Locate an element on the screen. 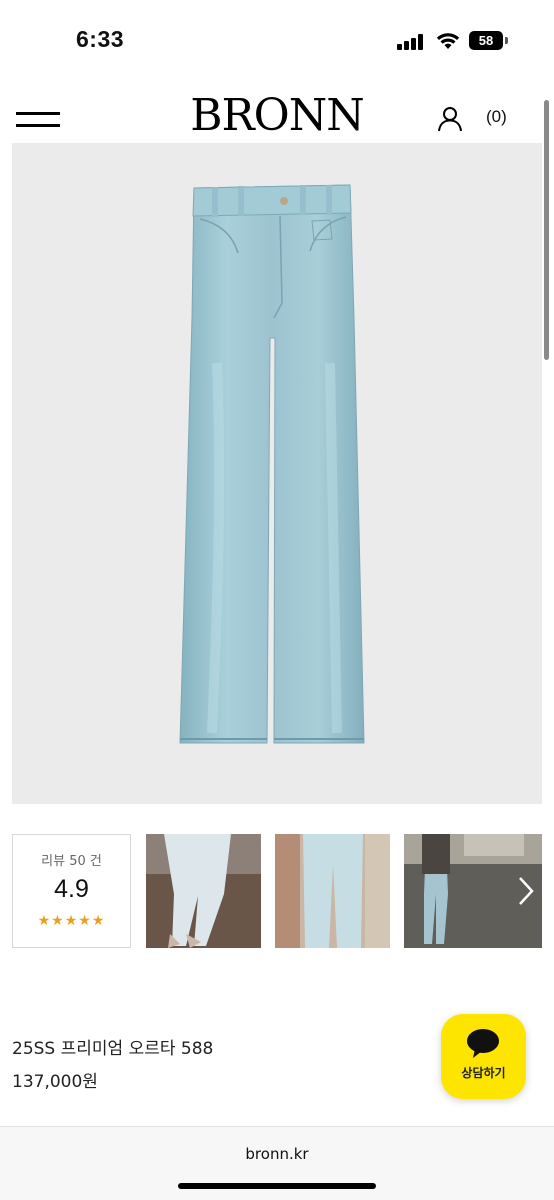 The width and height of the screenshot is (554, 1200). battery-cap is located at coordinates (506, 40).